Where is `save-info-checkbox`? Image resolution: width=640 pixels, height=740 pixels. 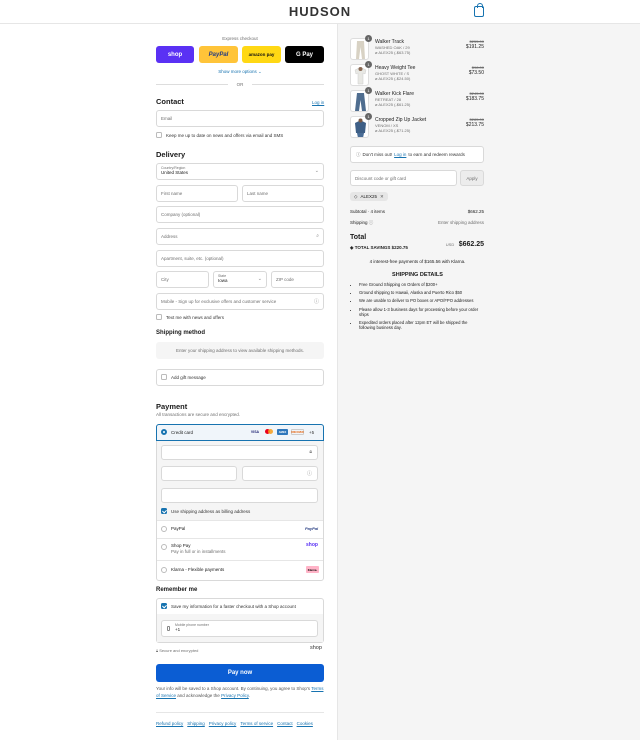 save-info-checkbox is located at coordinates (164, 606).